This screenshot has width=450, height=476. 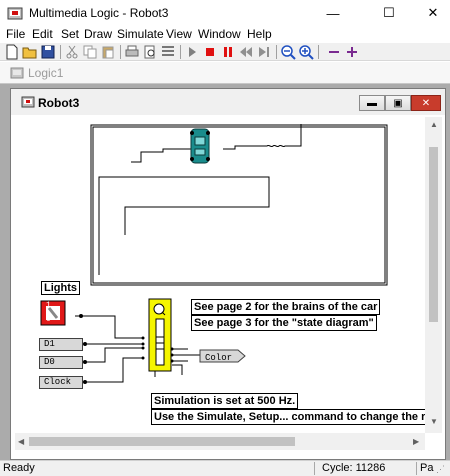 What do you see at coordinates (306, 52) in the screenshot?
I see `zoom-in-icon` at bounding box center [306, 52].